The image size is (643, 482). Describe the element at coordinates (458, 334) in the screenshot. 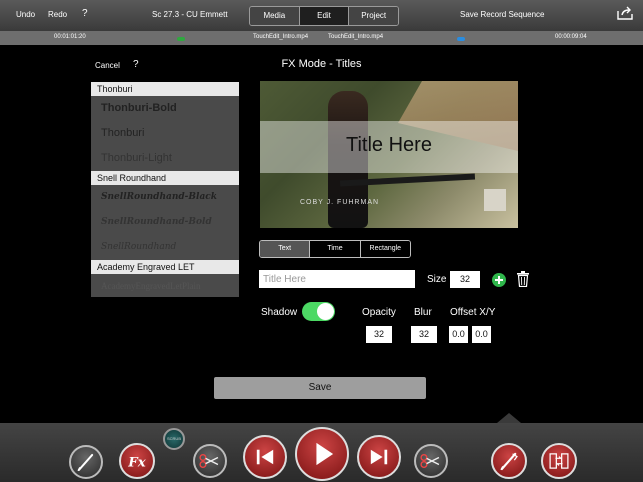

I see `offset-x-field: 0.0` at that location.